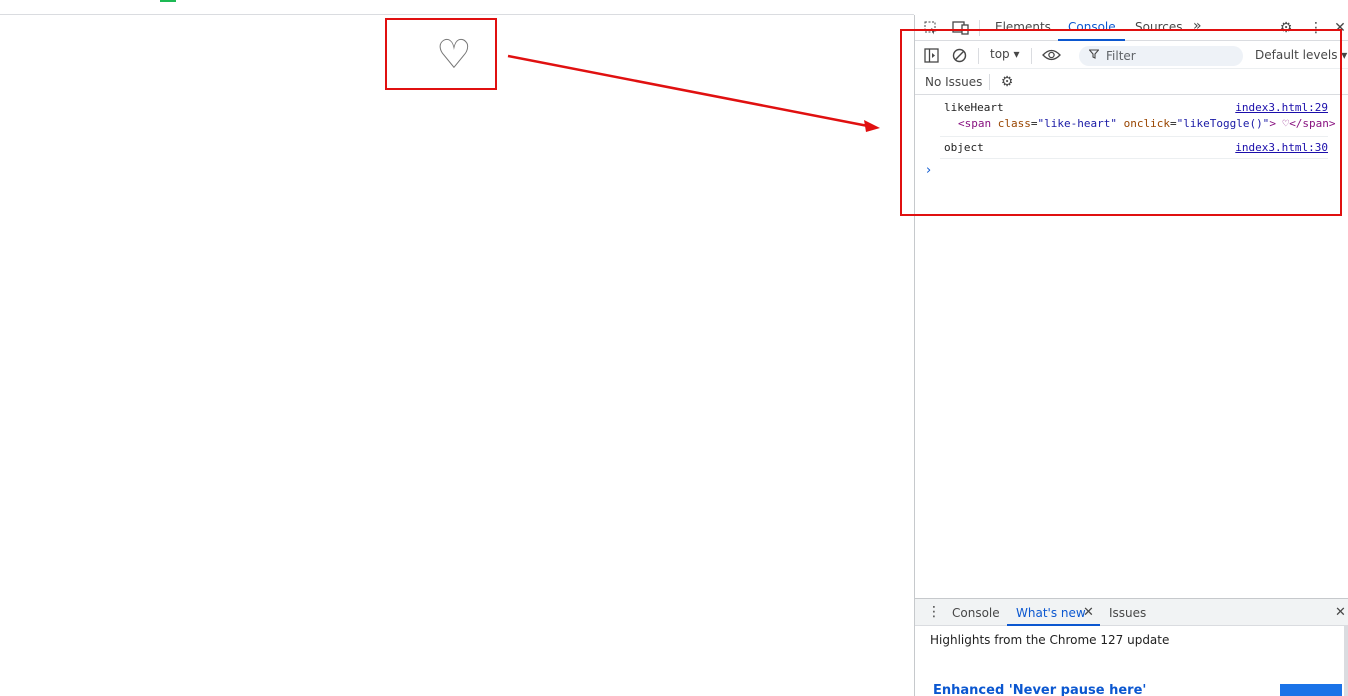  Describe the element at coordinates (976, 613) in the screenshot. I see `drawer-tab-console: Console` at that location.